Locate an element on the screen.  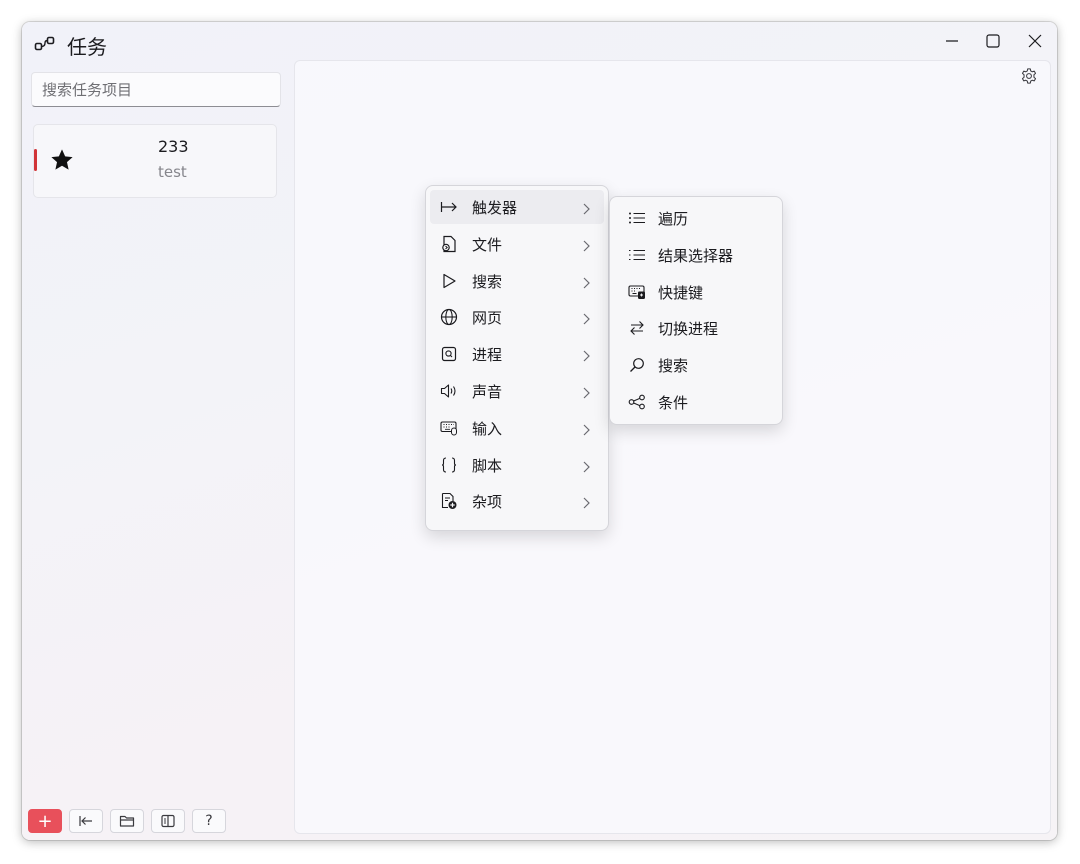
submenu-item-label: 结果选择器 is located at coordinates (696, 255).